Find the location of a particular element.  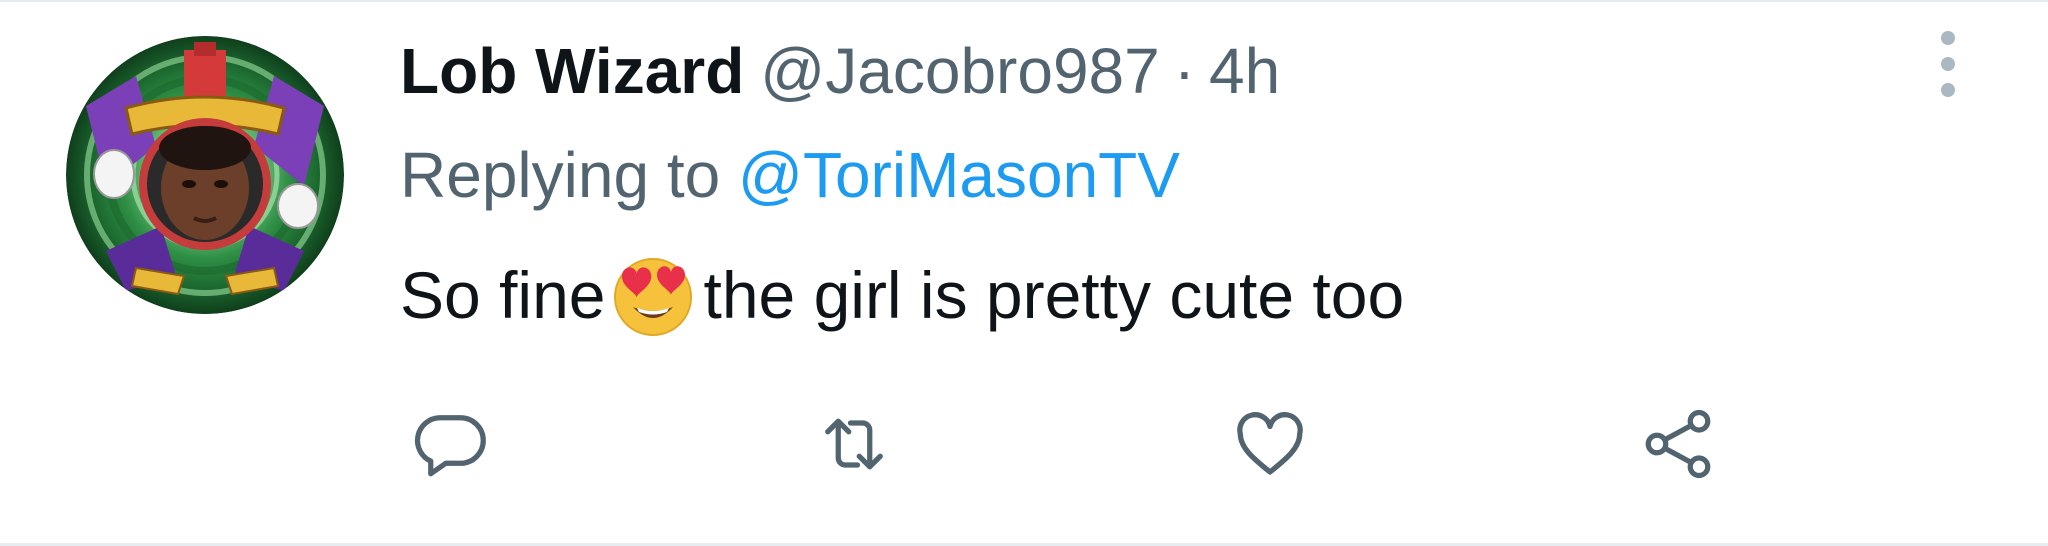

comment-icon is located at coordinates (450, 446).